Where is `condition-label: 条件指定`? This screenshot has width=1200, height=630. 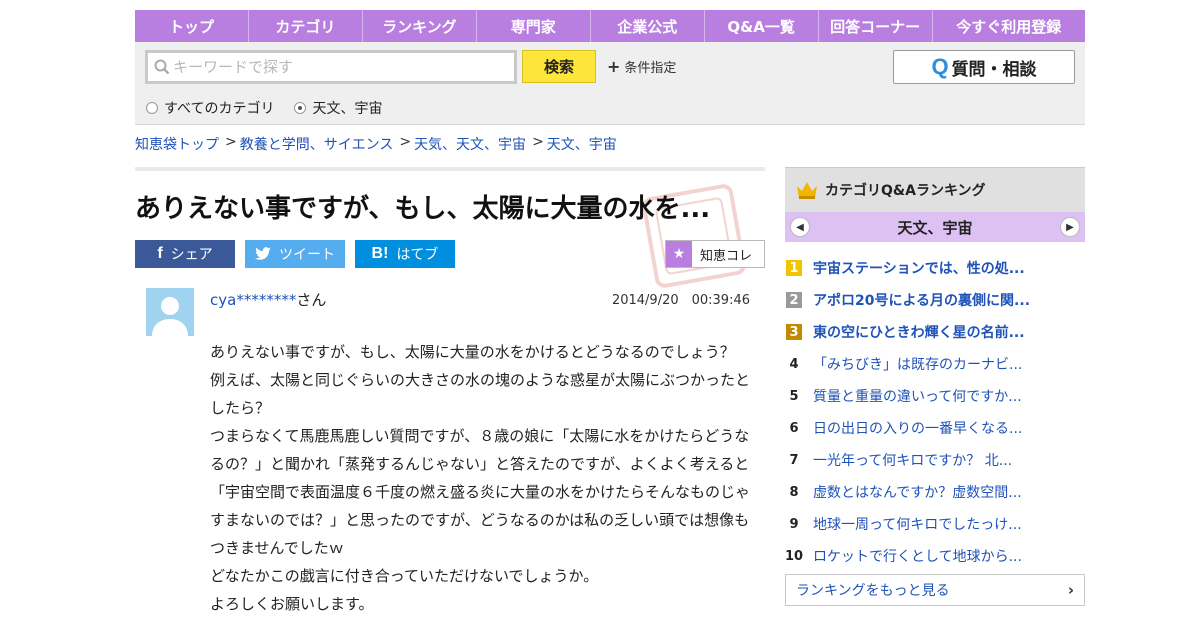
condition-label: 条件指定 is located at coordinates (650, 68).